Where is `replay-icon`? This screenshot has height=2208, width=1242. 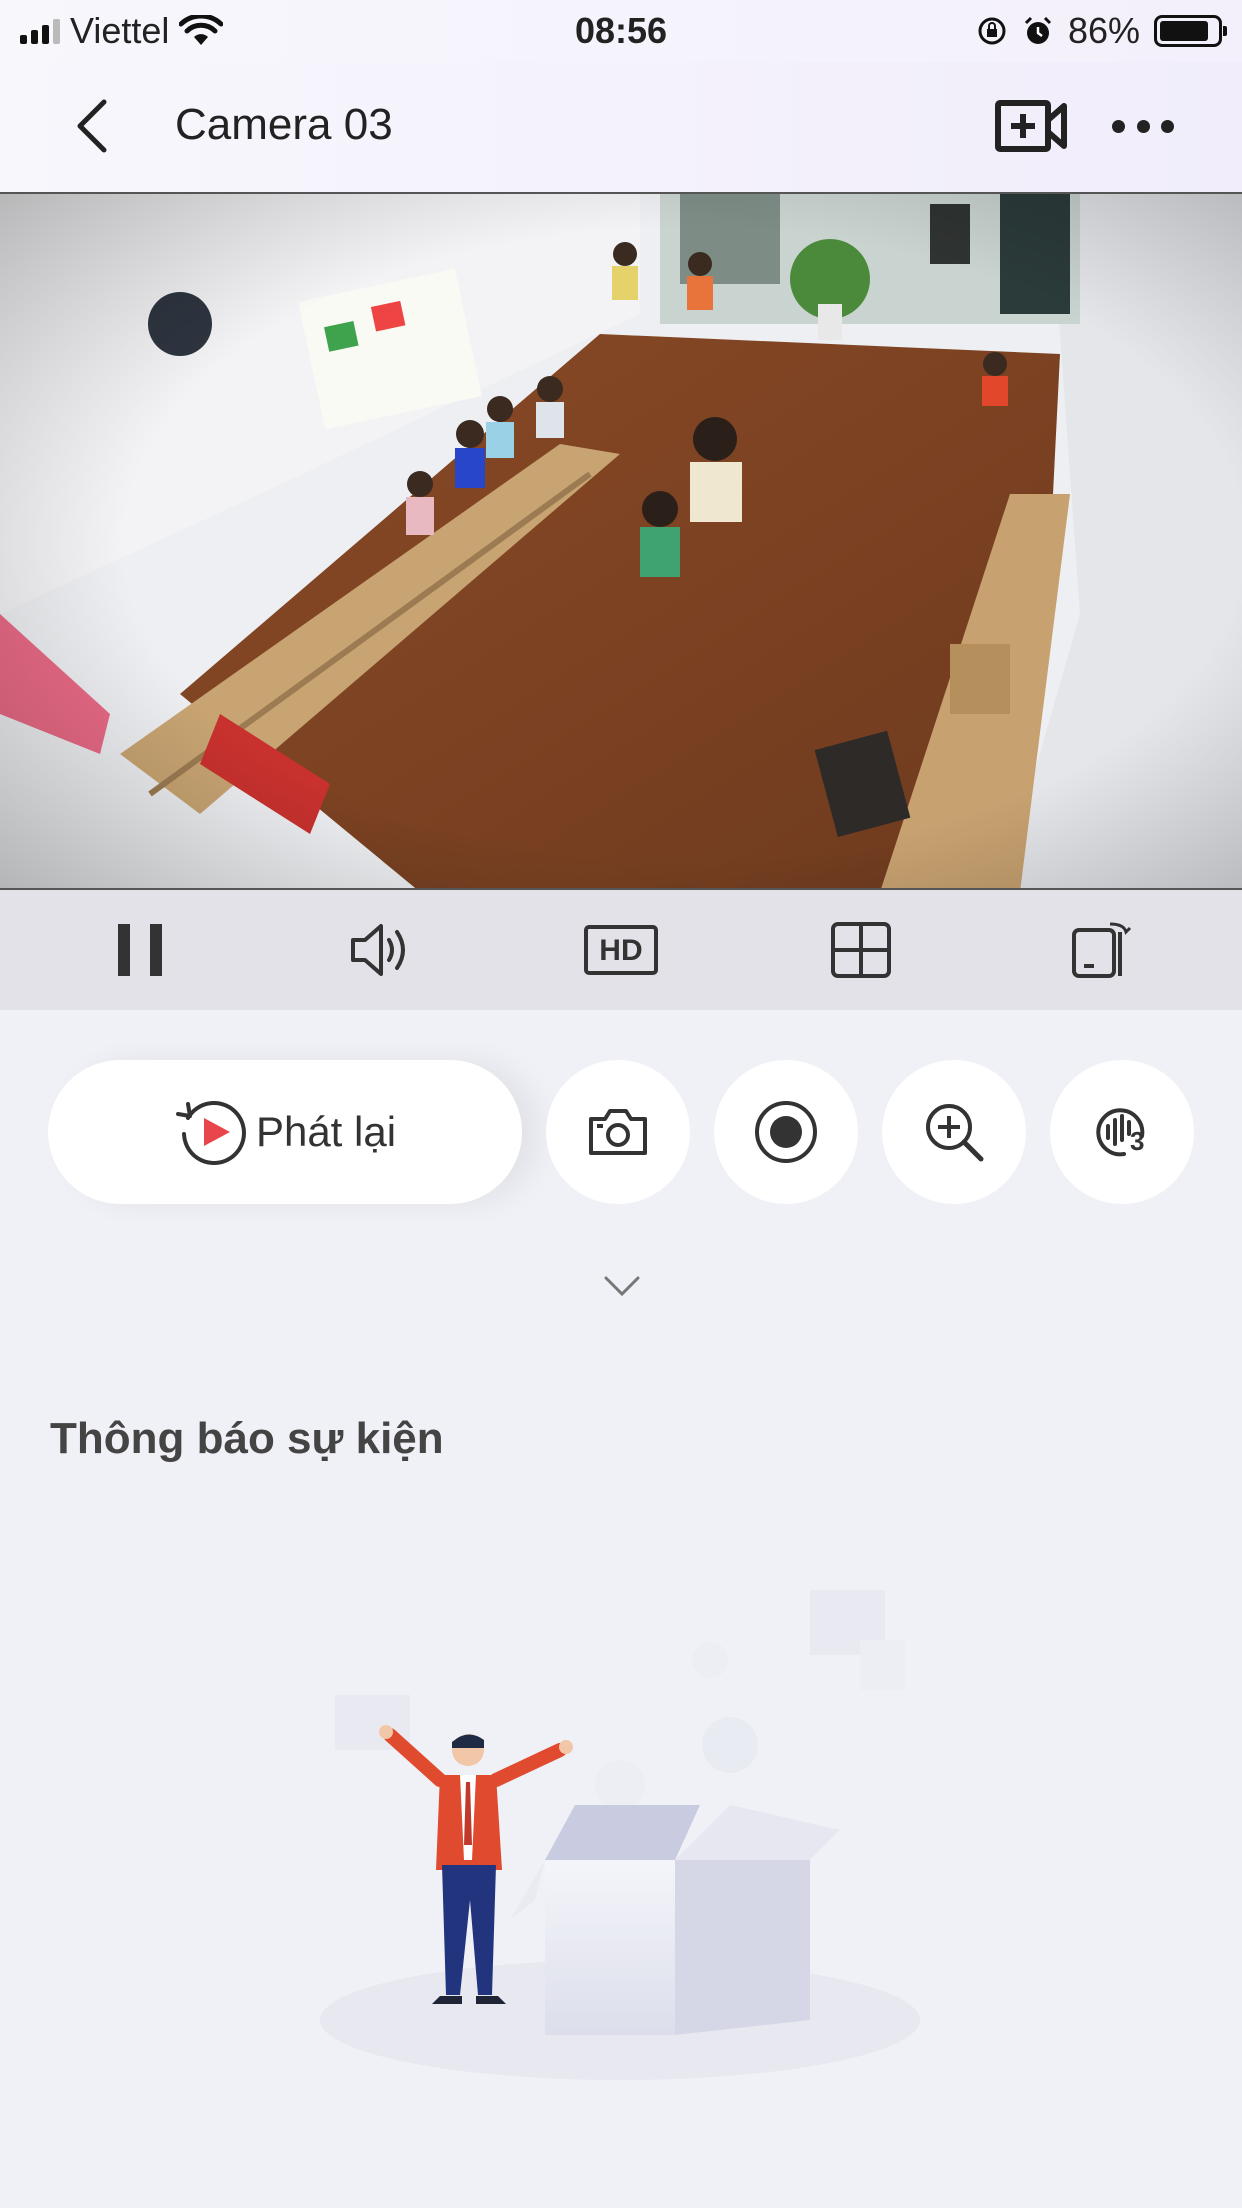
replay-icon is located at coordinates (210, 1133).